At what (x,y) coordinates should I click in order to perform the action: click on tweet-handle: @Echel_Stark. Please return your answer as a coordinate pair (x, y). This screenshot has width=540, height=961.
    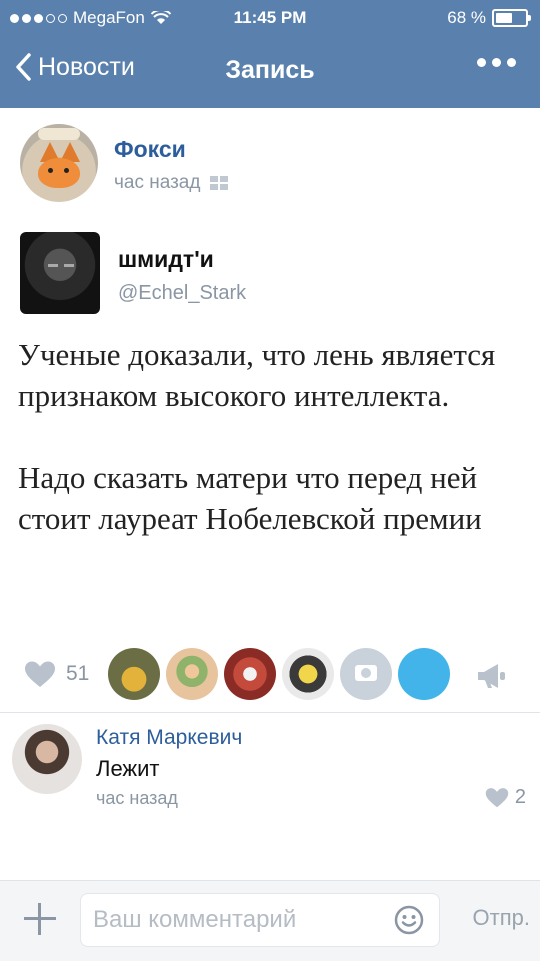
    Looking at the image, I should click on (182, 293).